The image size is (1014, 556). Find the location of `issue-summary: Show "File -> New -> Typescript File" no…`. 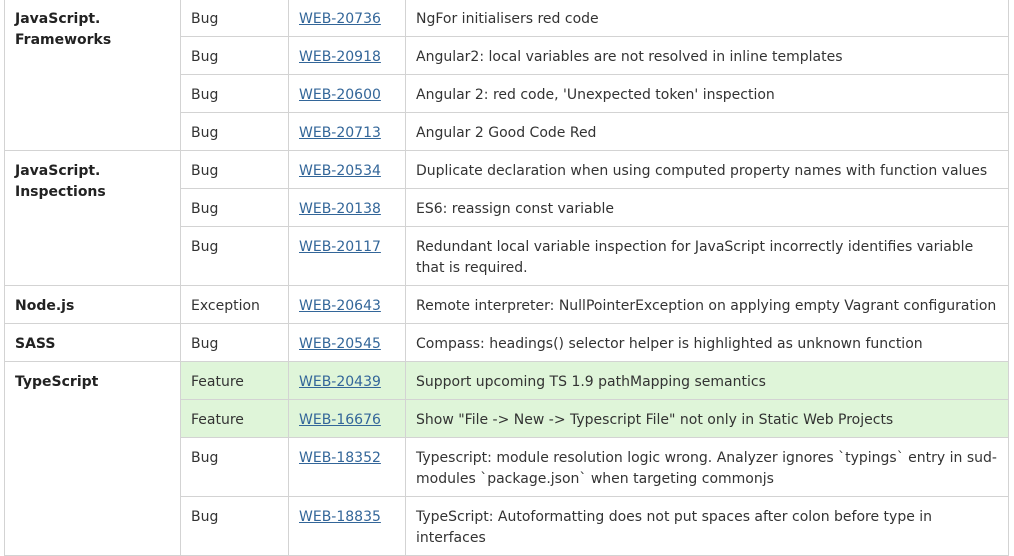

issue-summary: Show "File -> New -> Typescript File" no… is located at coordinates (707, 418).